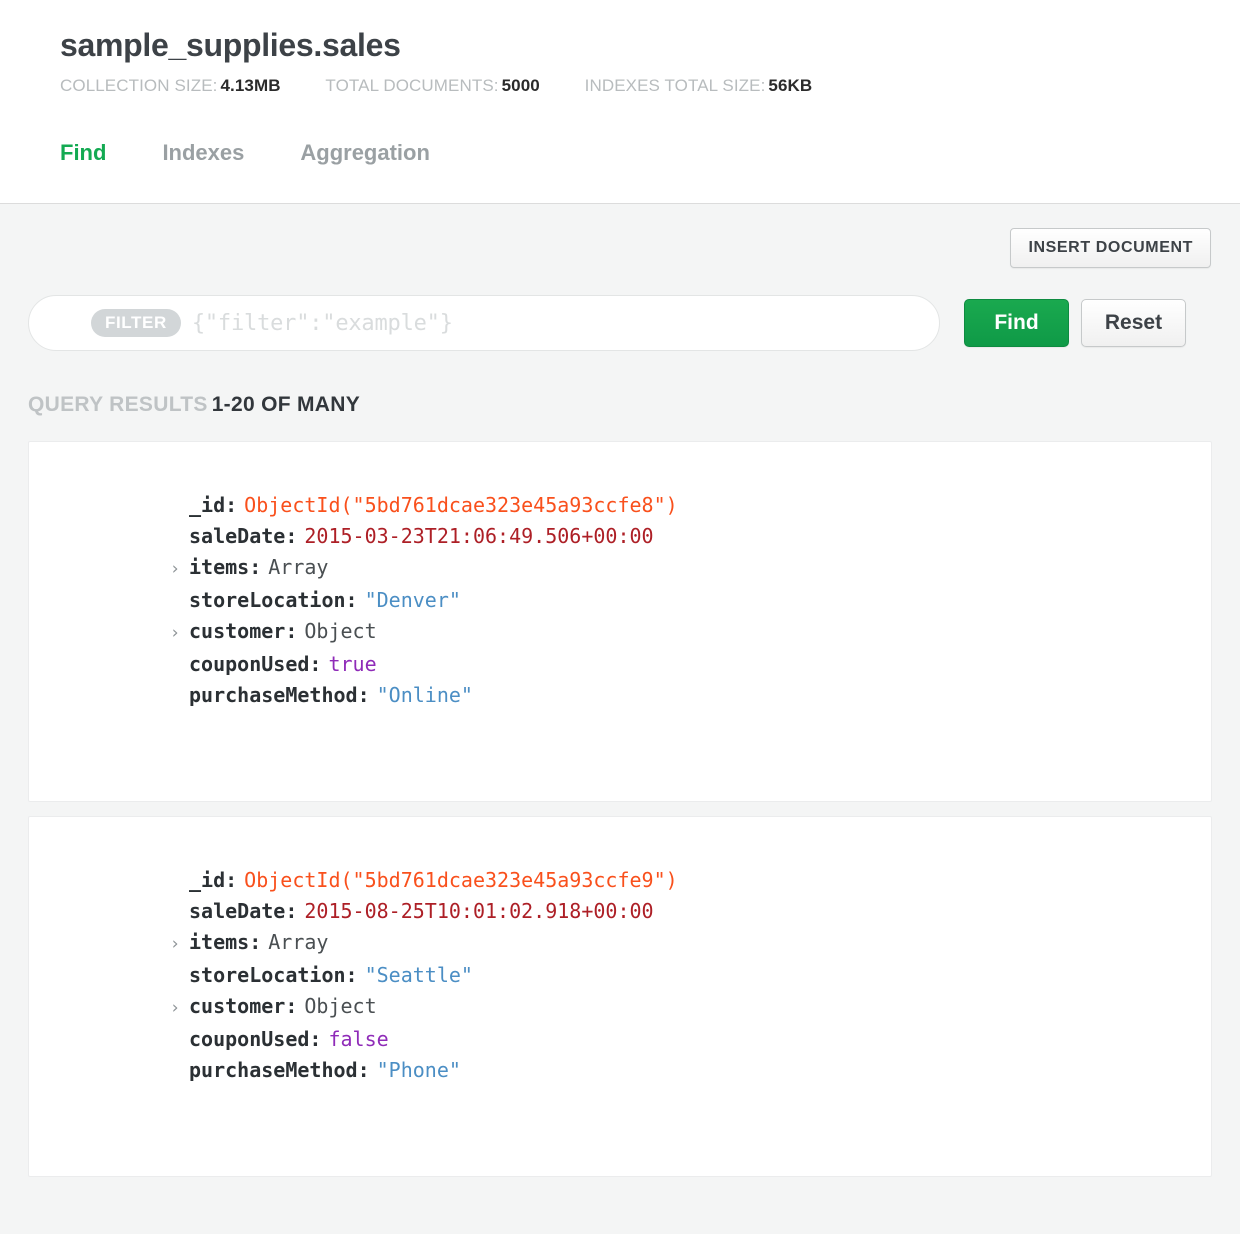 The height and width of the screenshot is (1234, 1240). What do you see at coordinates (790, 86) in the screenshot?
I see `stat-indexes-total-size-value: 56KB` at bounding box center [790, 86].